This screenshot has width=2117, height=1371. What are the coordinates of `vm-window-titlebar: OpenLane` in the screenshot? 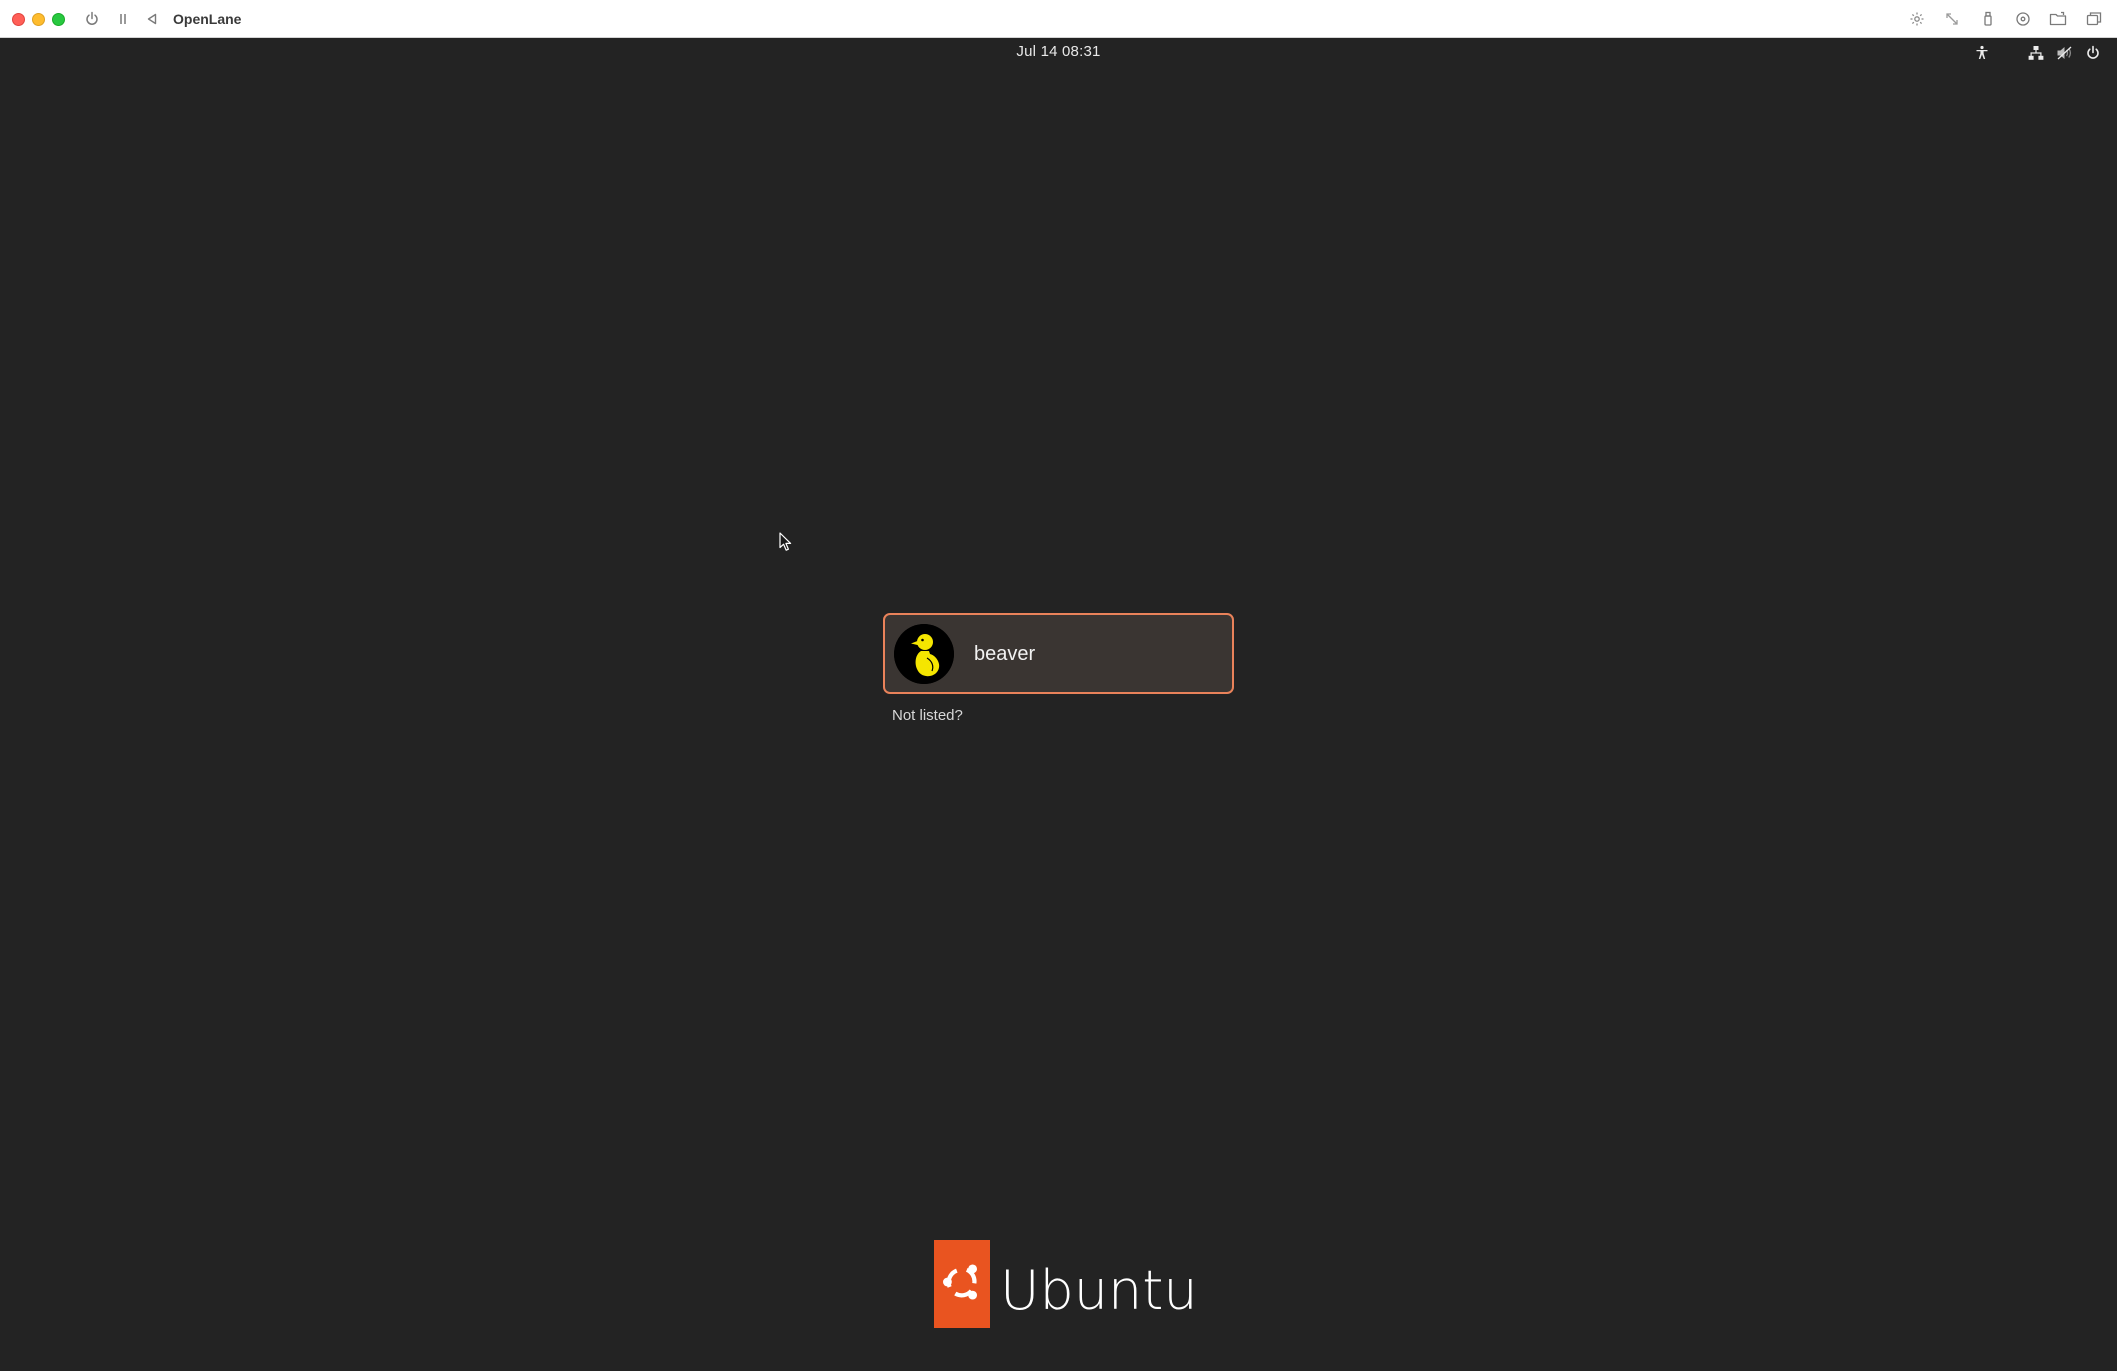 It's located at (1058, 19).